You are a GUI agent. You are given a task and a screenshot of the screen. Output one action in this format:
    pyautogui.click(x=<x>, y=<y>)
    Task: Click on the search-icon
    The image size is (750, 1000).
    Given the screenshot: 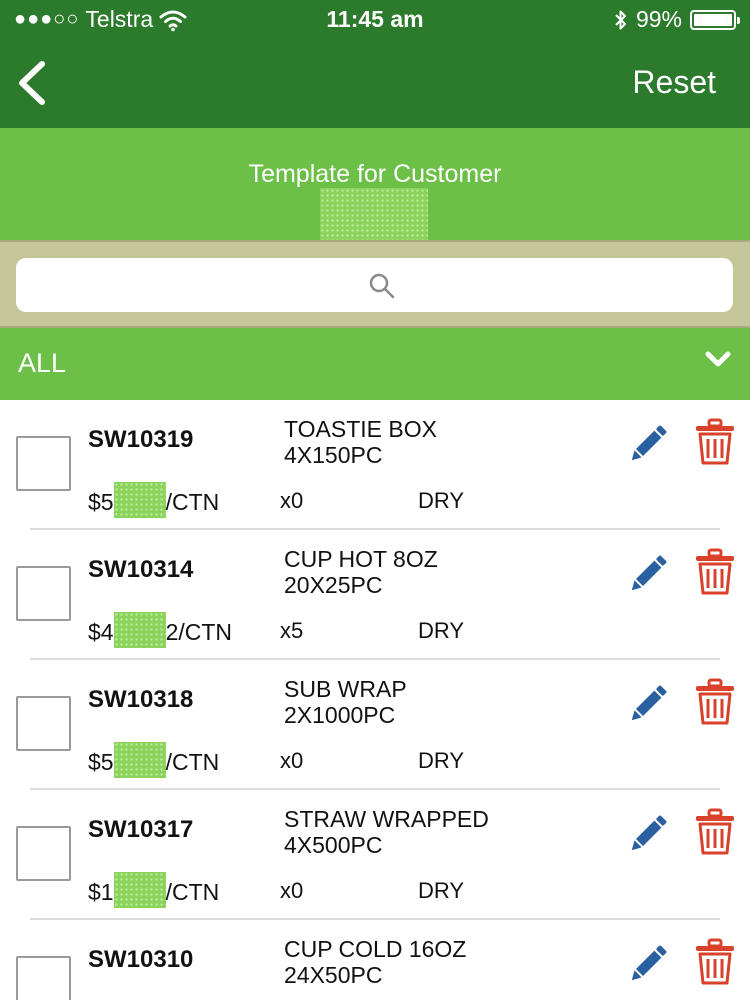 What is the action you would take?
    pyautogui.click(x=382, y=286)
    